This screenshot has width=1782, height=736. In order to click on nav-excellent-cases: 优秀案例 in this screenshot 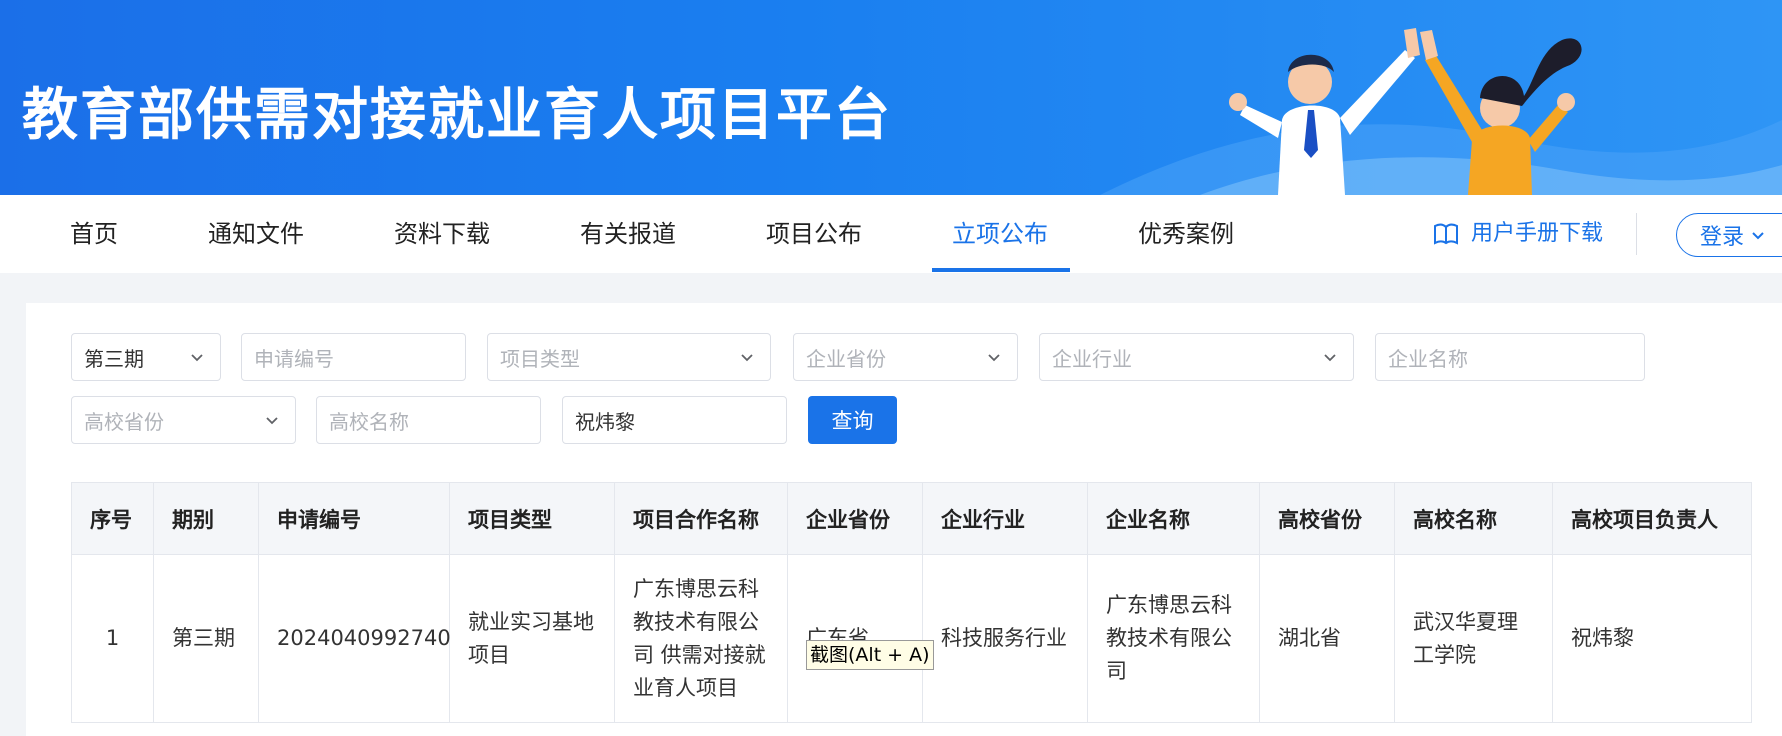, I will do `click(1186, 234)`.